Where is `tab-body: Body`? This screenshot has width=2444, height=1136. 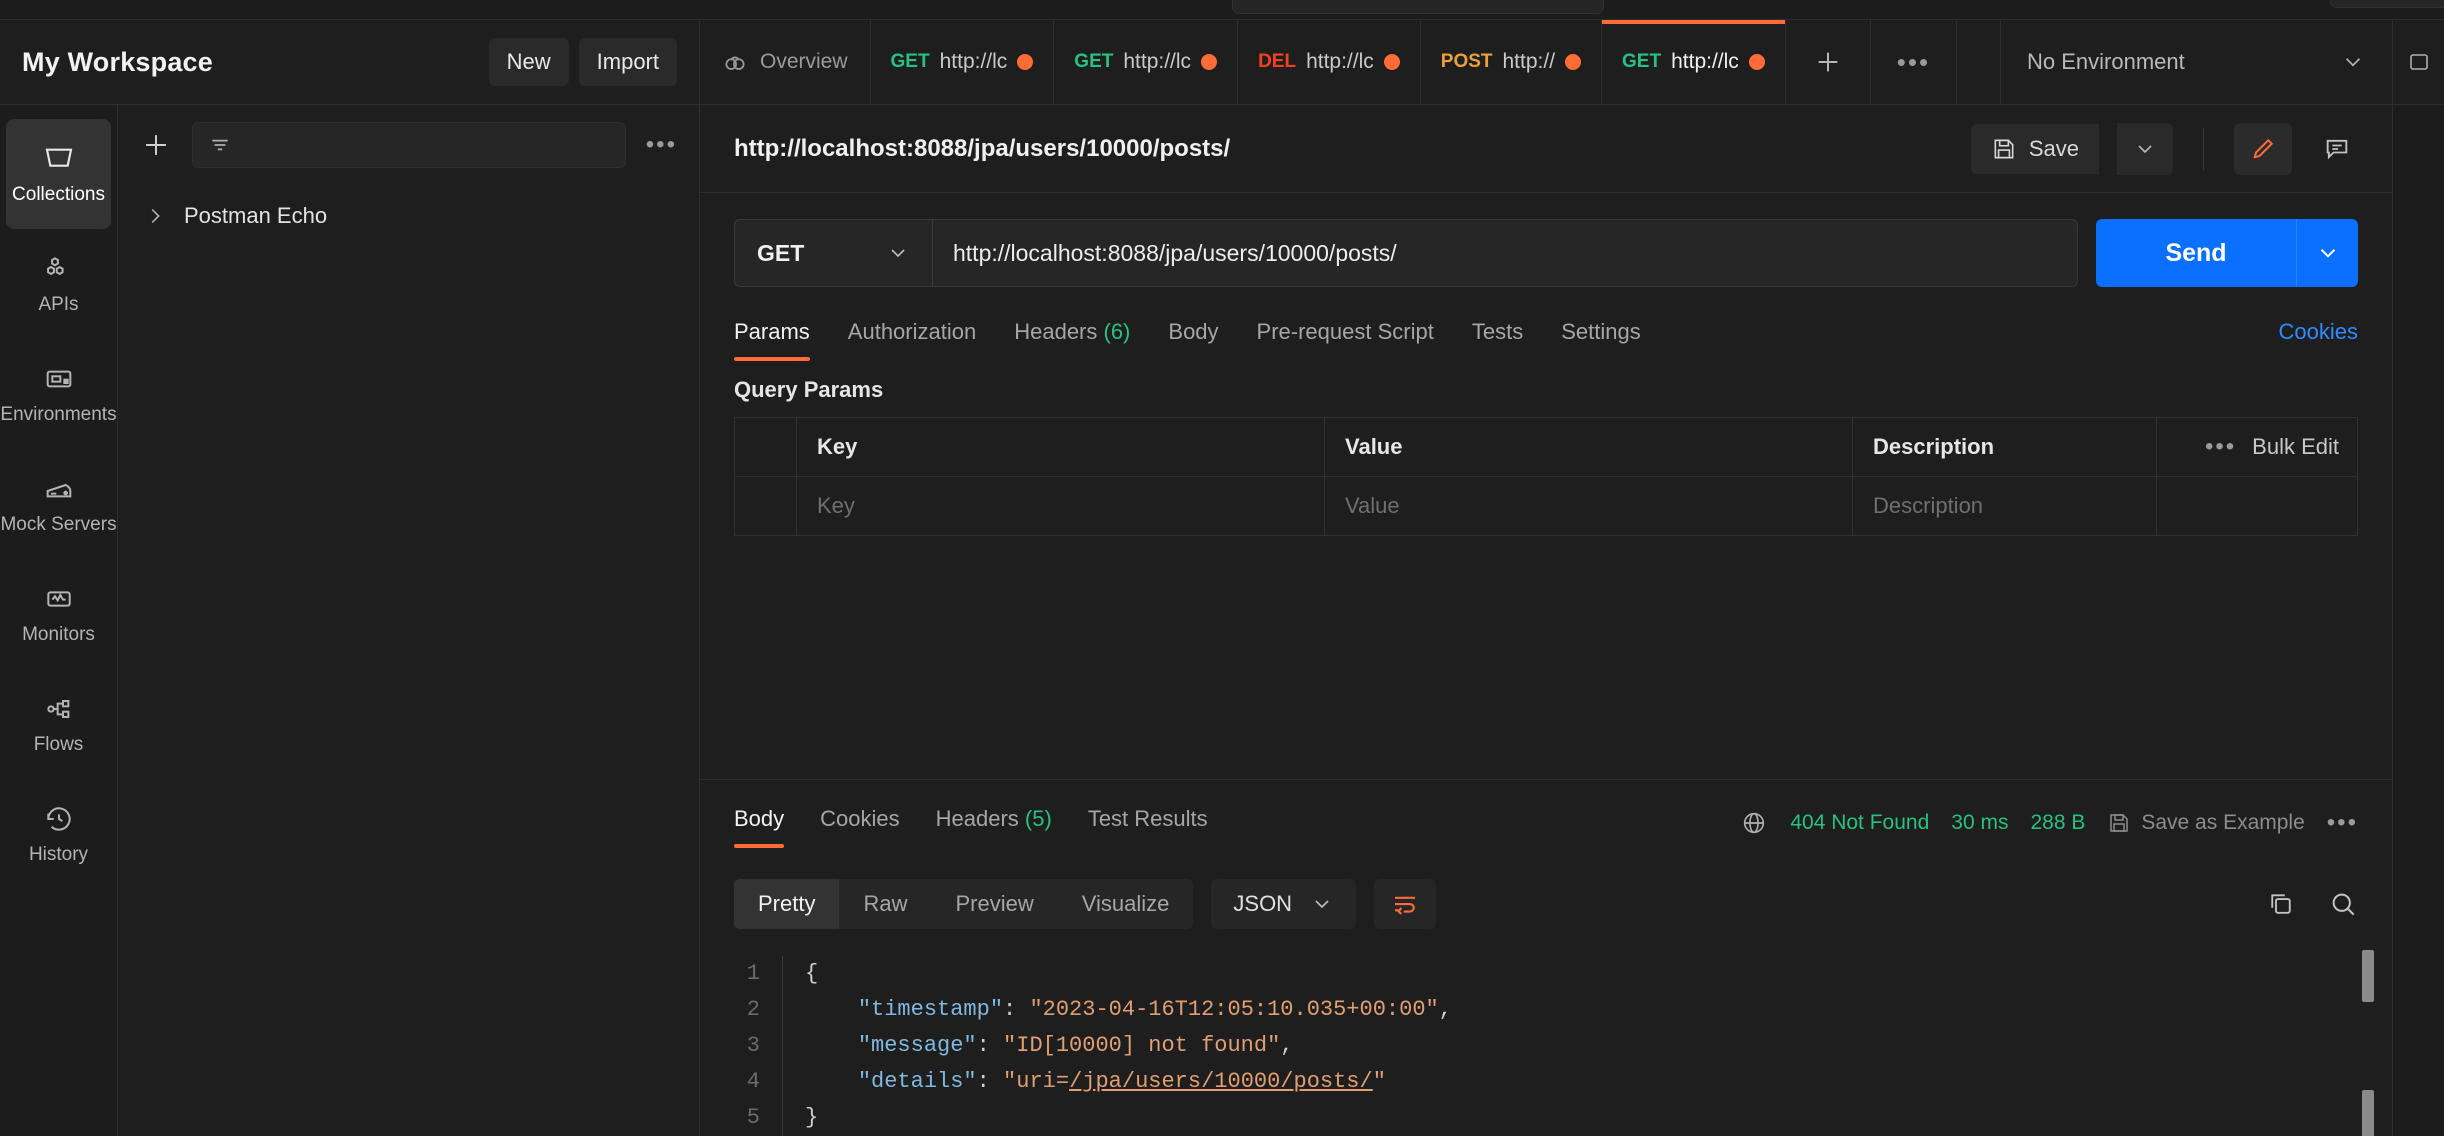 tab-body: Body is located at coordinates (1193, 336).